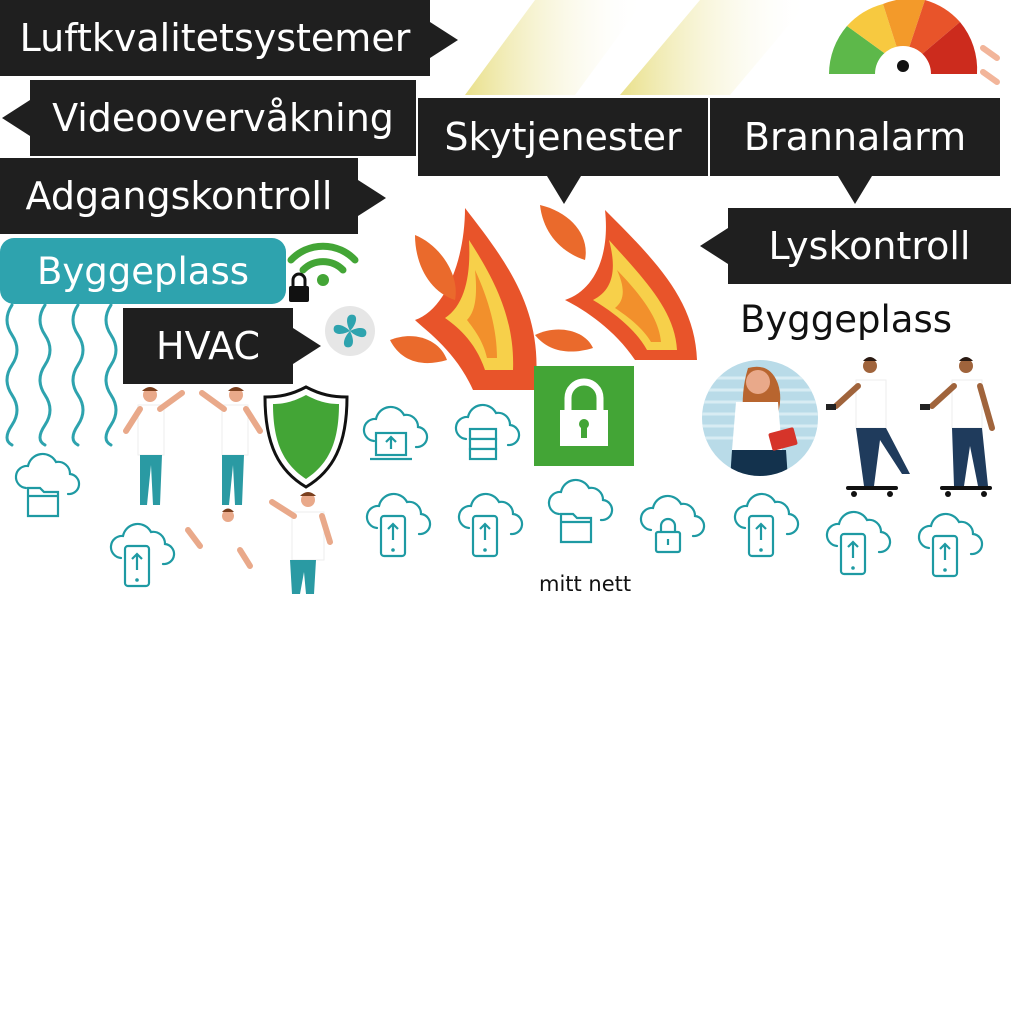 Image resolution: width=1024 pixels, height=1024 pixels. What do you see at coordinates (760, 418) in the screenshot?
I see `woman-tablet-avatar` at bounding box center [760, 418].